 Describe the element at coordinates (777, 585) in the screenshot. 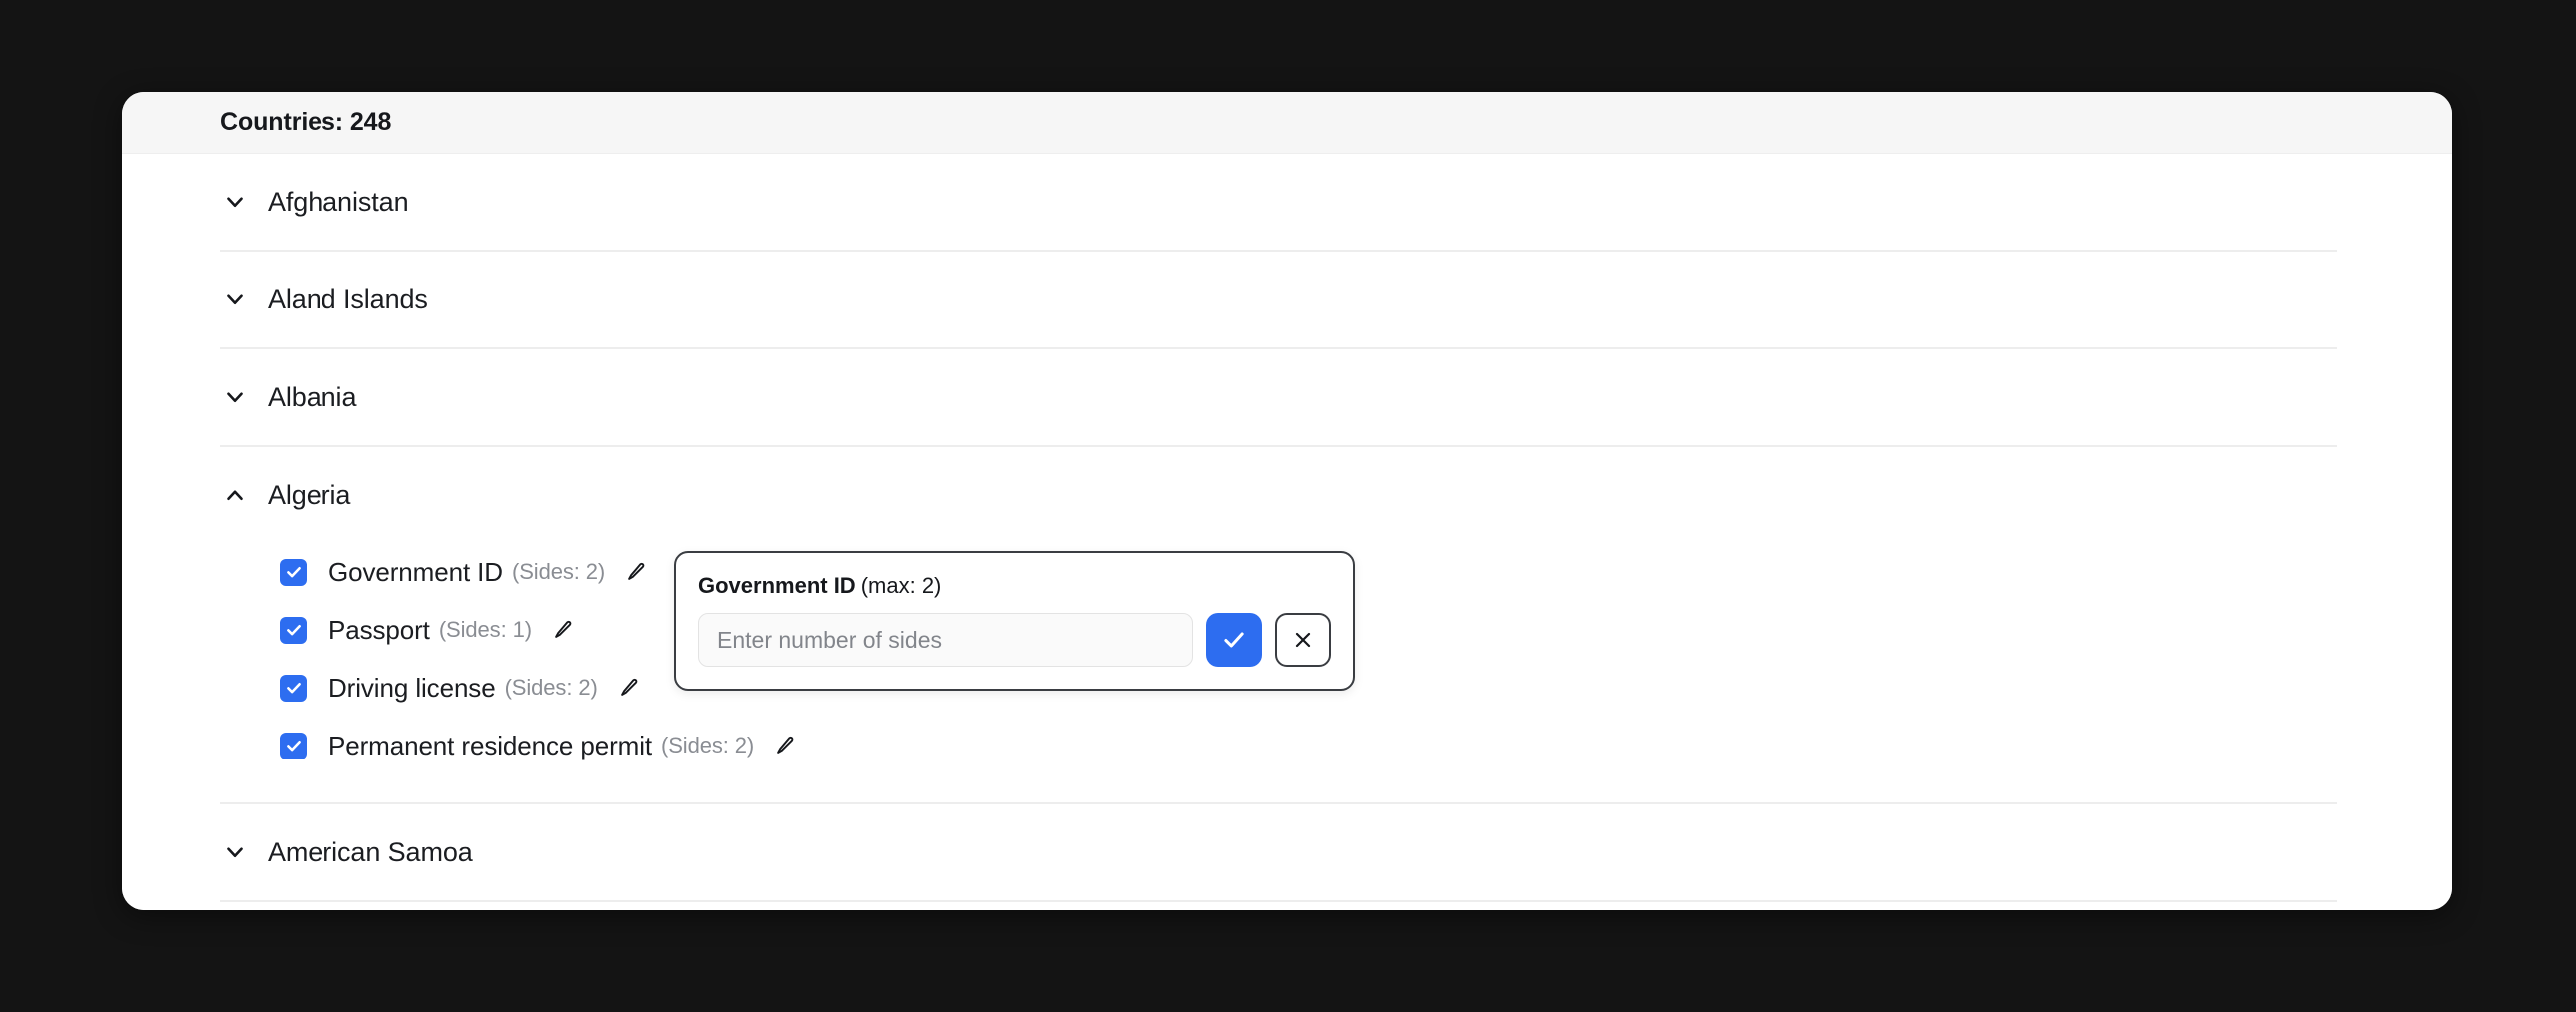

I see `popup-document-name: Government ID` at that location.